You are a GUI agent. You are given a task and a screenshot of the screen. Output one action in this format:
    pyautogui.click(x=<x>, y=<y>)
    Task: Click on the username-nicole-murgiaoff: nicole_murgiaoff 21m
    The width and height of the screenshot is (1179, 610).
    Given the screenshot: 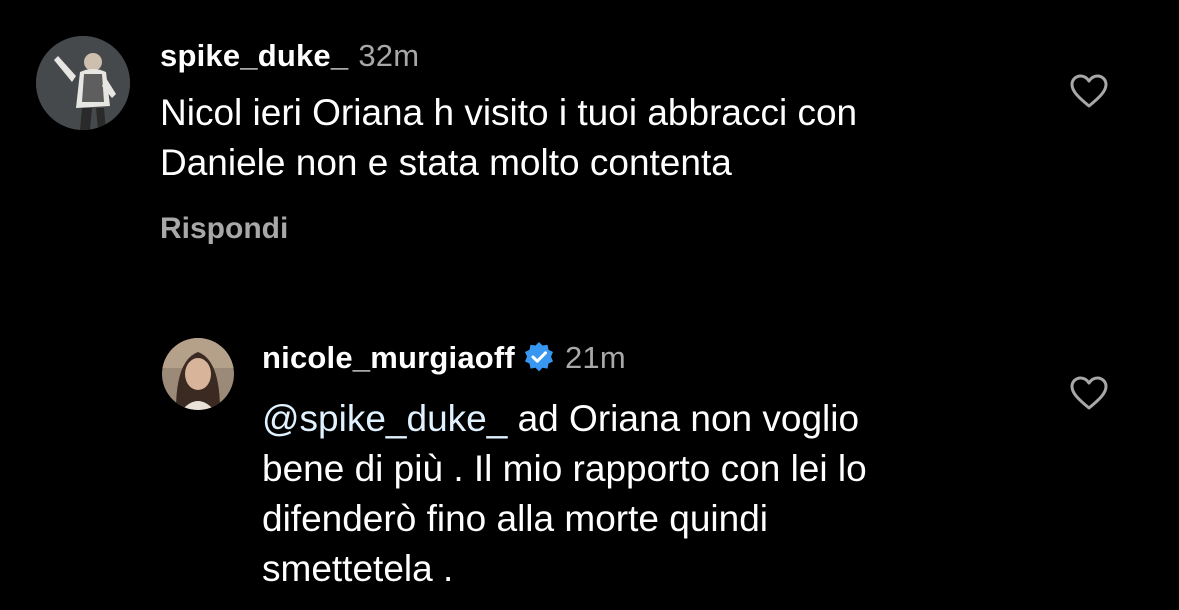 What is the action you would take?
    pyautogui.click(x=444, y=358)
    